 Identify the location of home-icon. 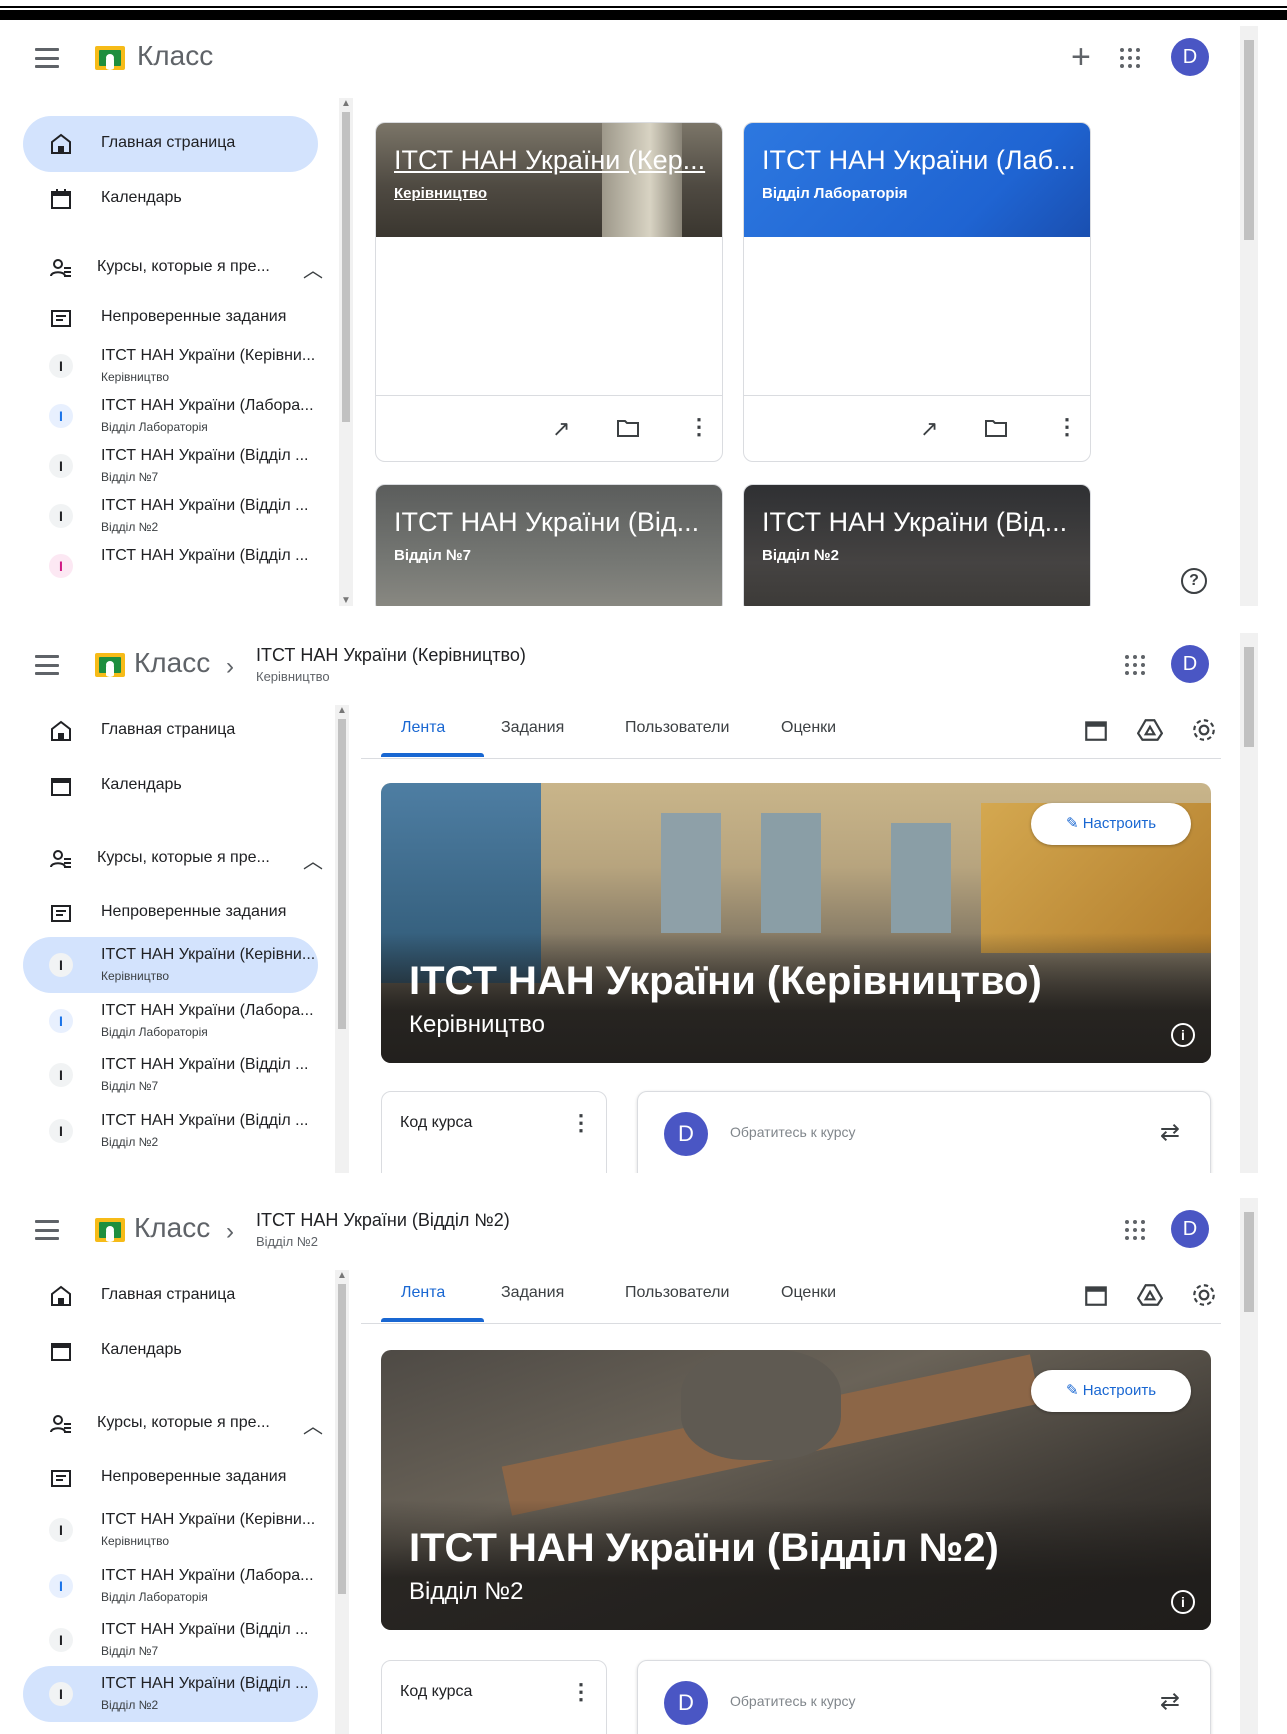
(61, 730).